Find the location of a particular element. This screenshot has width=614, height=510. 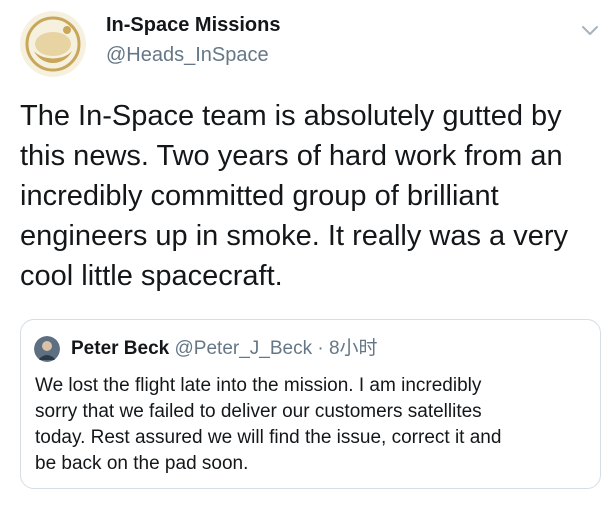

person-avatar-icon is located at coordinates (47, 349).